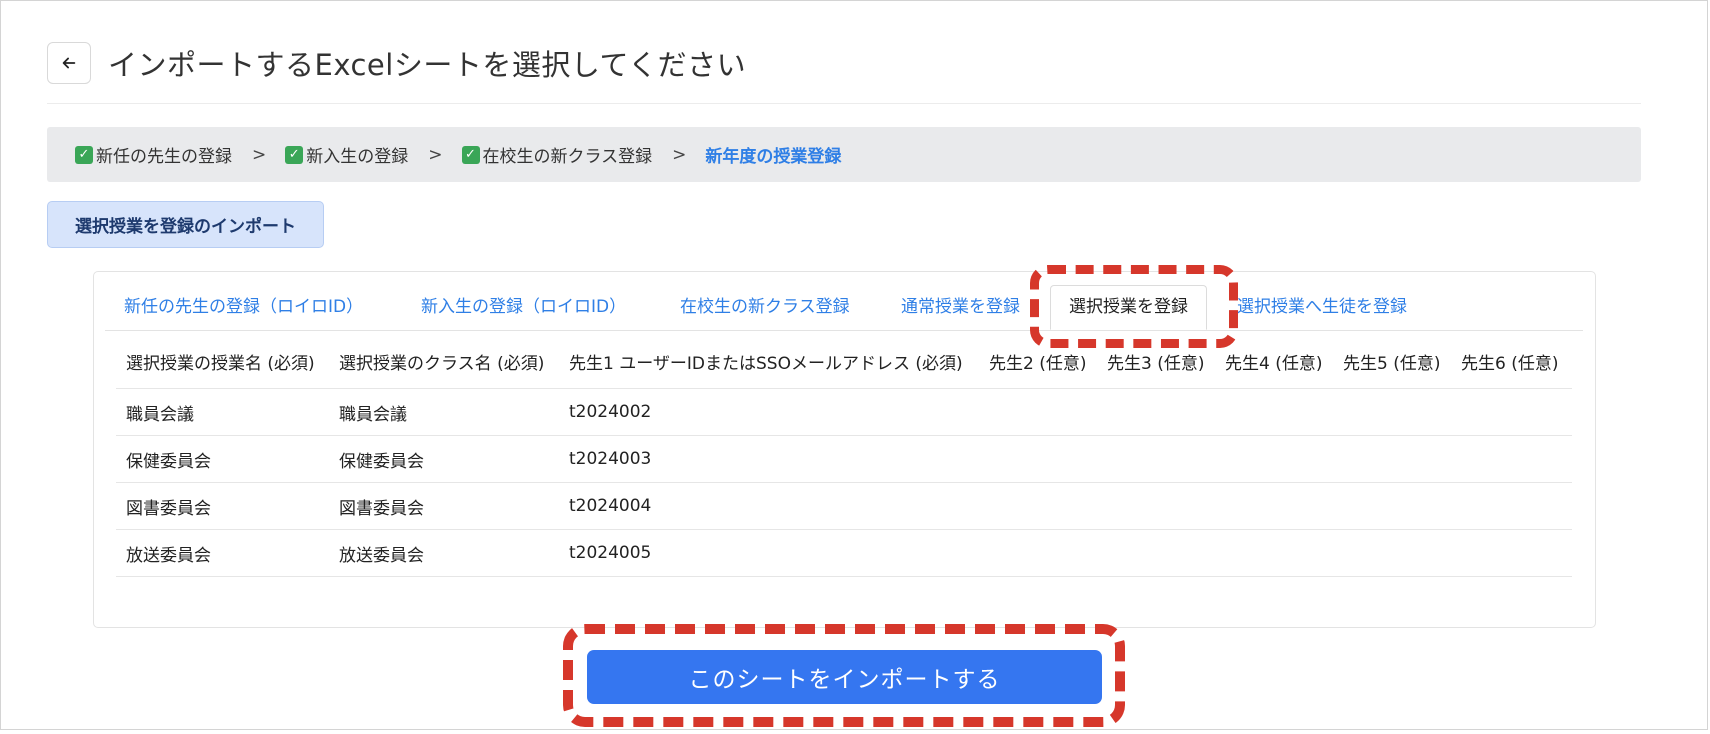  What do you see at coordinates (766, 364) in the screenshot?
I see `column-header: 先生1 ユーザーIDまたはSSOメールアドレス (必須)` at bounding box center [766, 364].